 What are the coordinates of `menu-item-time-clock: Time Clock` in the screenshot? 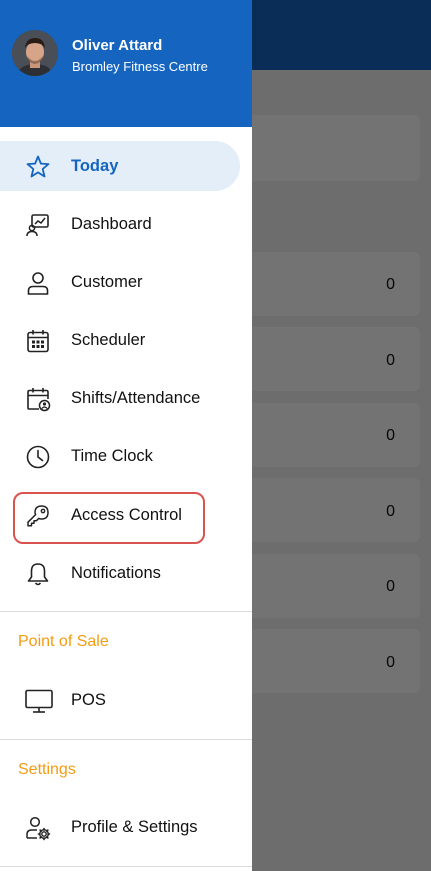 It's located at (126, 456).